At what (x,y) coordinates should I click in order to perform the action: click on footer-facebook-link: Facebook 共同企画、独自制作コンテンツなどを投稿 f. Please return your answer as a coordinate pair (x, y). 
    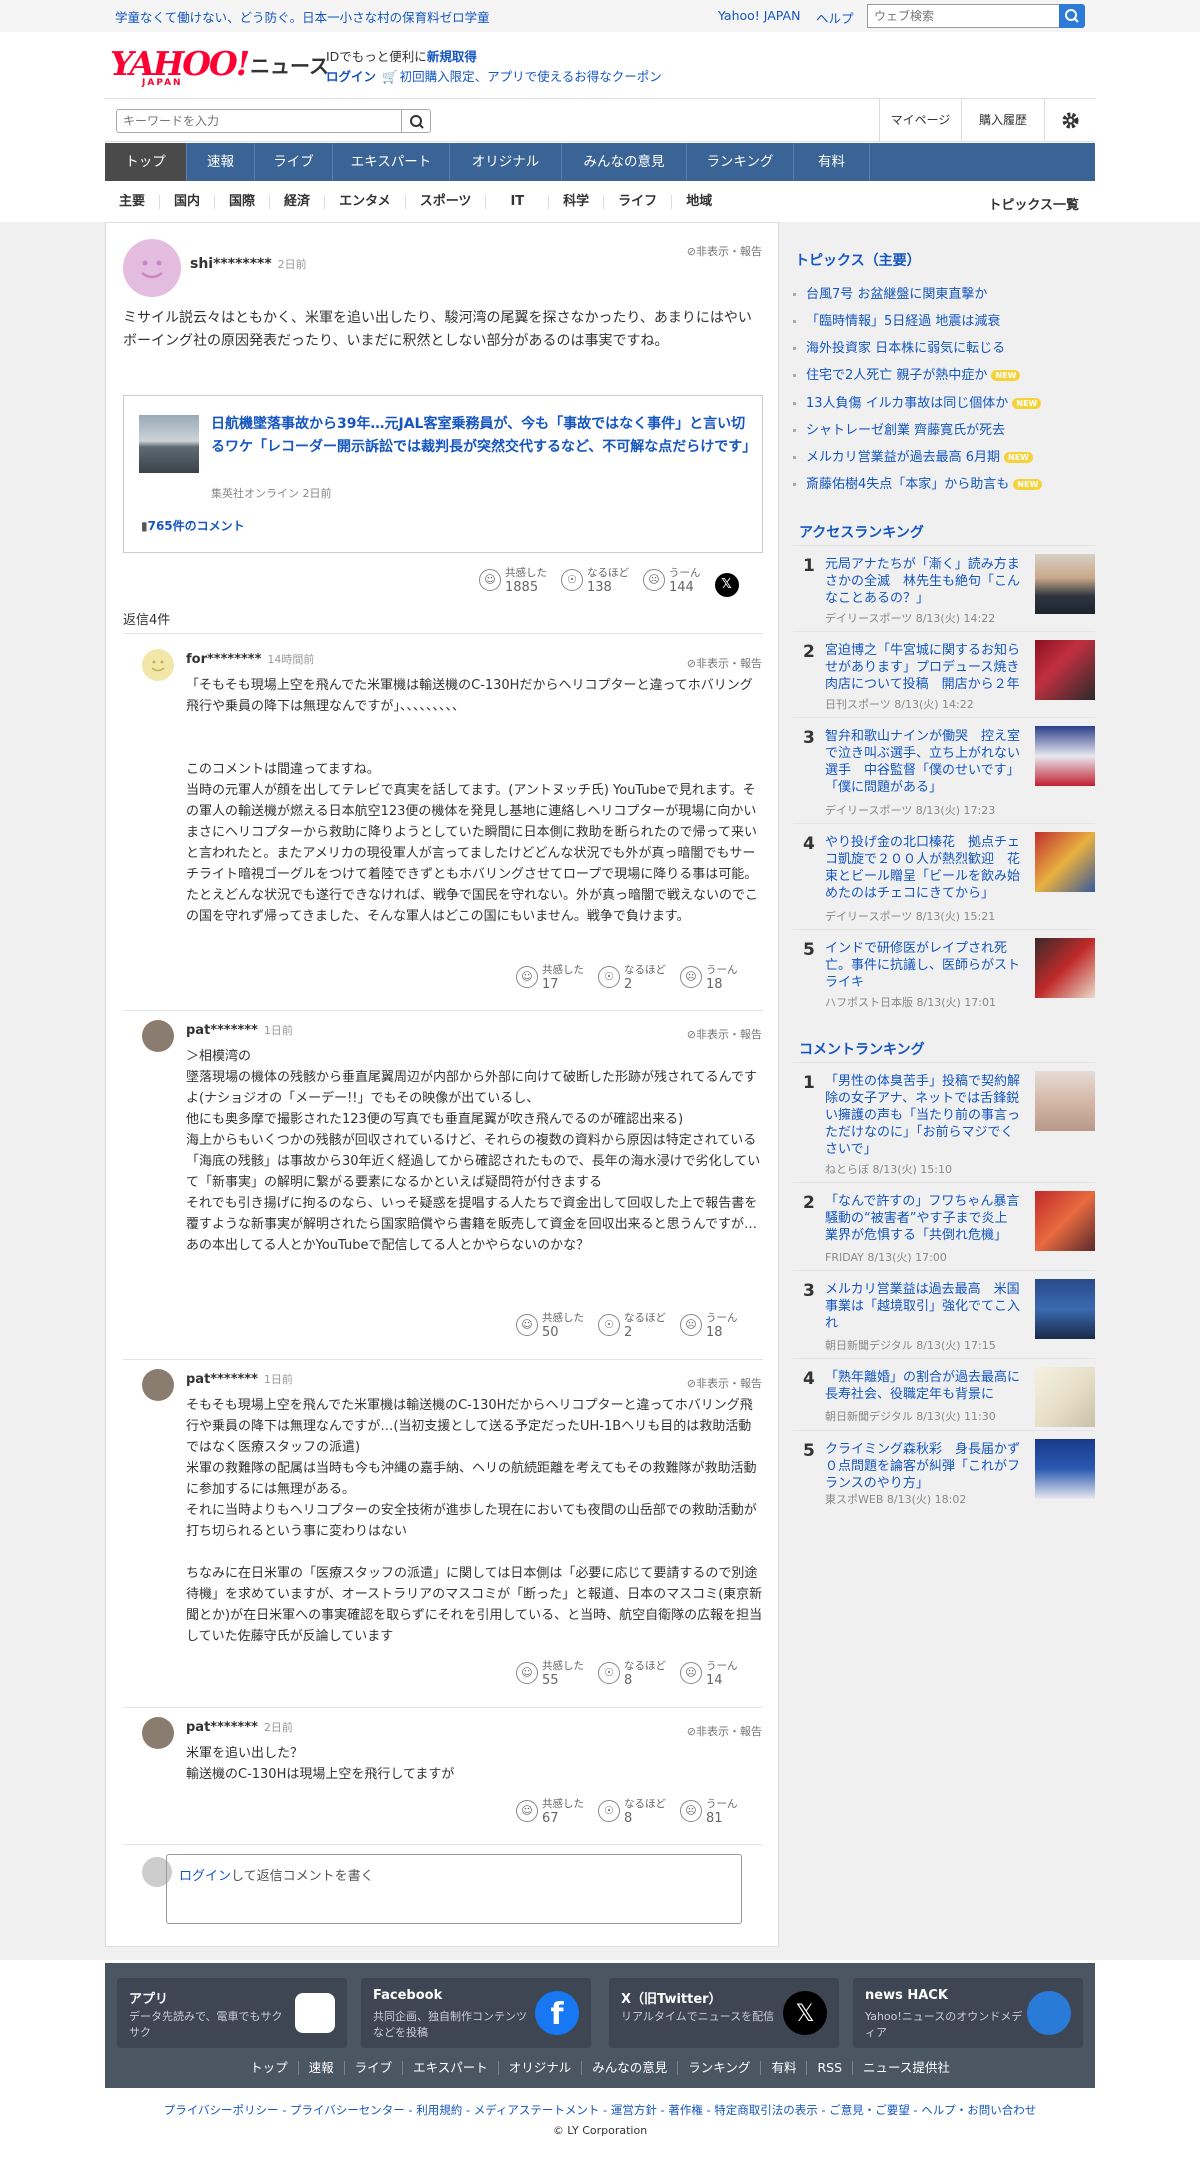
    Looking at the image, I should click on (476, 2013).